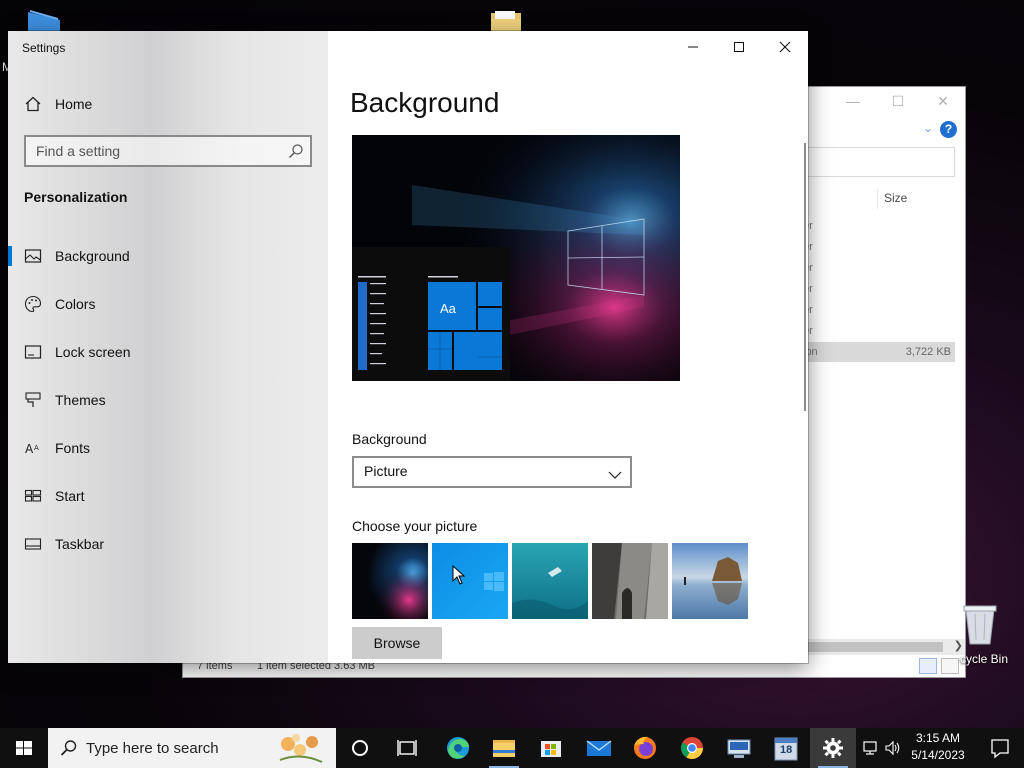 The height and width of the screenshot is (768, 1024). What do you see at coordinates (168, 104) in the screenshot?
I see `sidebar-item-home: Home` at bounding box center [168, 104].